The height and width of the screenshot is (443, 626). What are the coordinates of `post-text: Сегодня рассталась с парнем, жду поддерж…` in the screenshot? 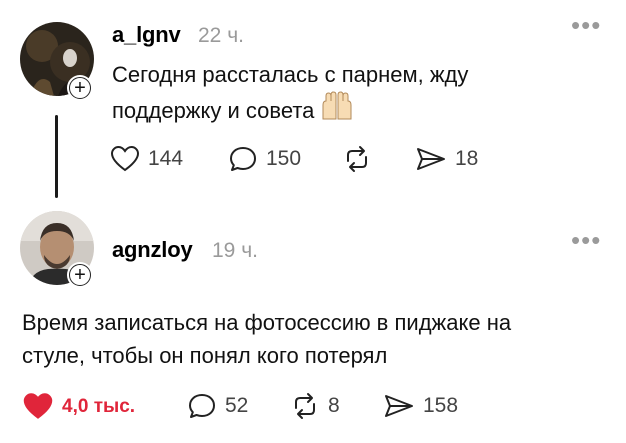 It's located at (342, 94).